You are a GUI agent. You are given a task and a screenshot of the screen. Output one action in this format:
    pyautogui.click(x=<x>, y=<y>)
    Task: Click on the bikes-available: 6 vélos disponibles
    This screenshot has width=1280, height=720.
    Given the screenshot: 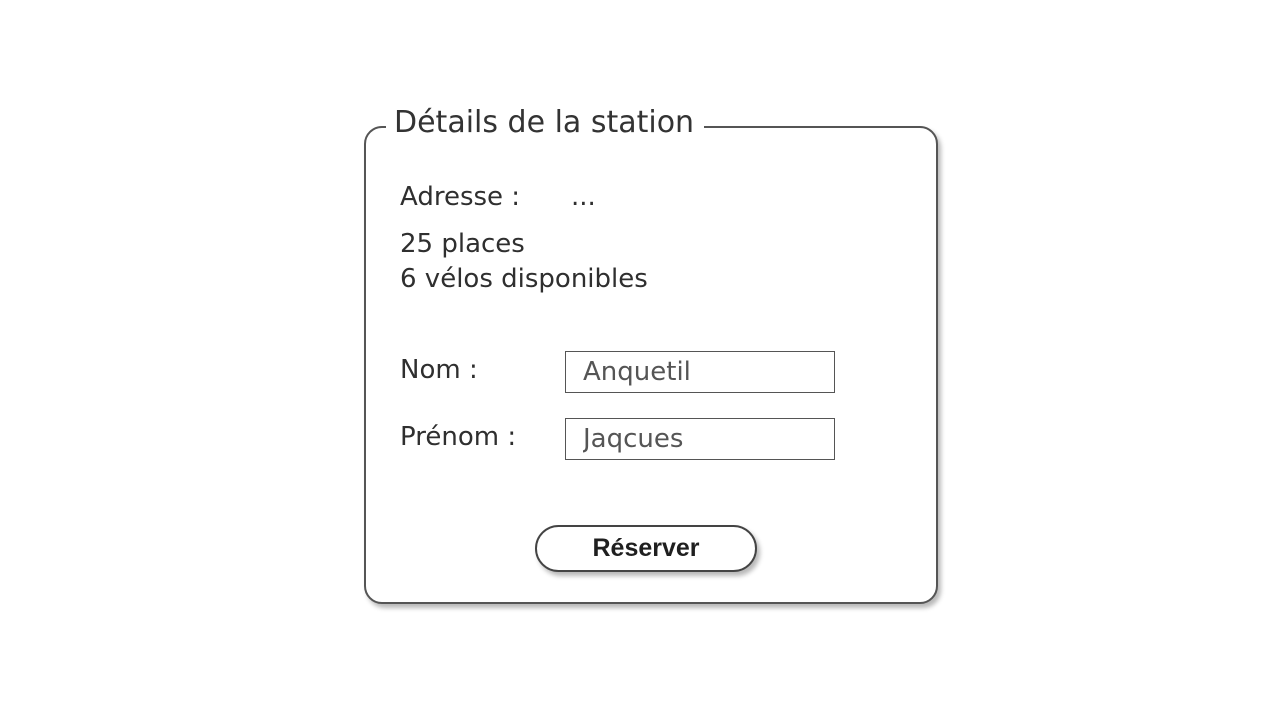 What is the action you would take?
    pyautogui.click(x=524, y=279)
    